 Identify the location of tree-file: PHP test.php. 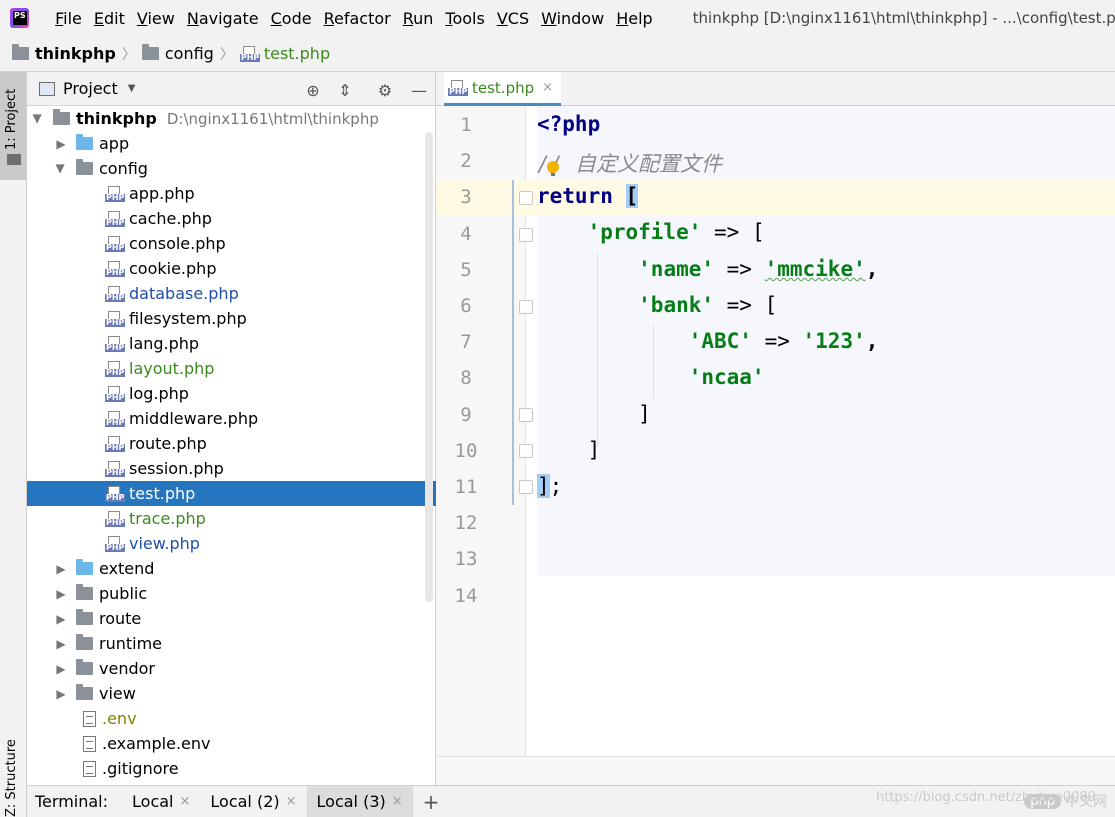
(231, 493).